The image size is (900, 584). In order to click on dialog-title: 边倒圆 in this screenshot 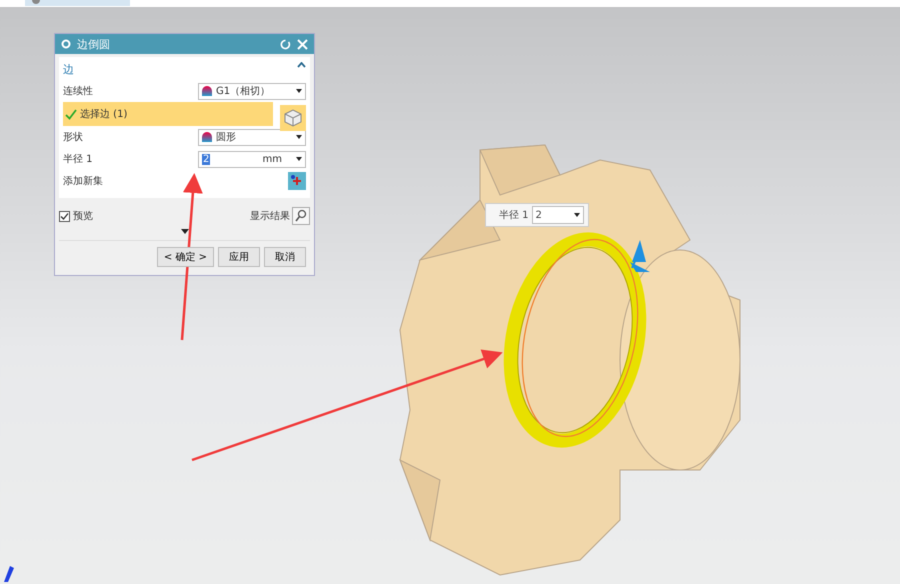, I will do `click(94, 44)`.